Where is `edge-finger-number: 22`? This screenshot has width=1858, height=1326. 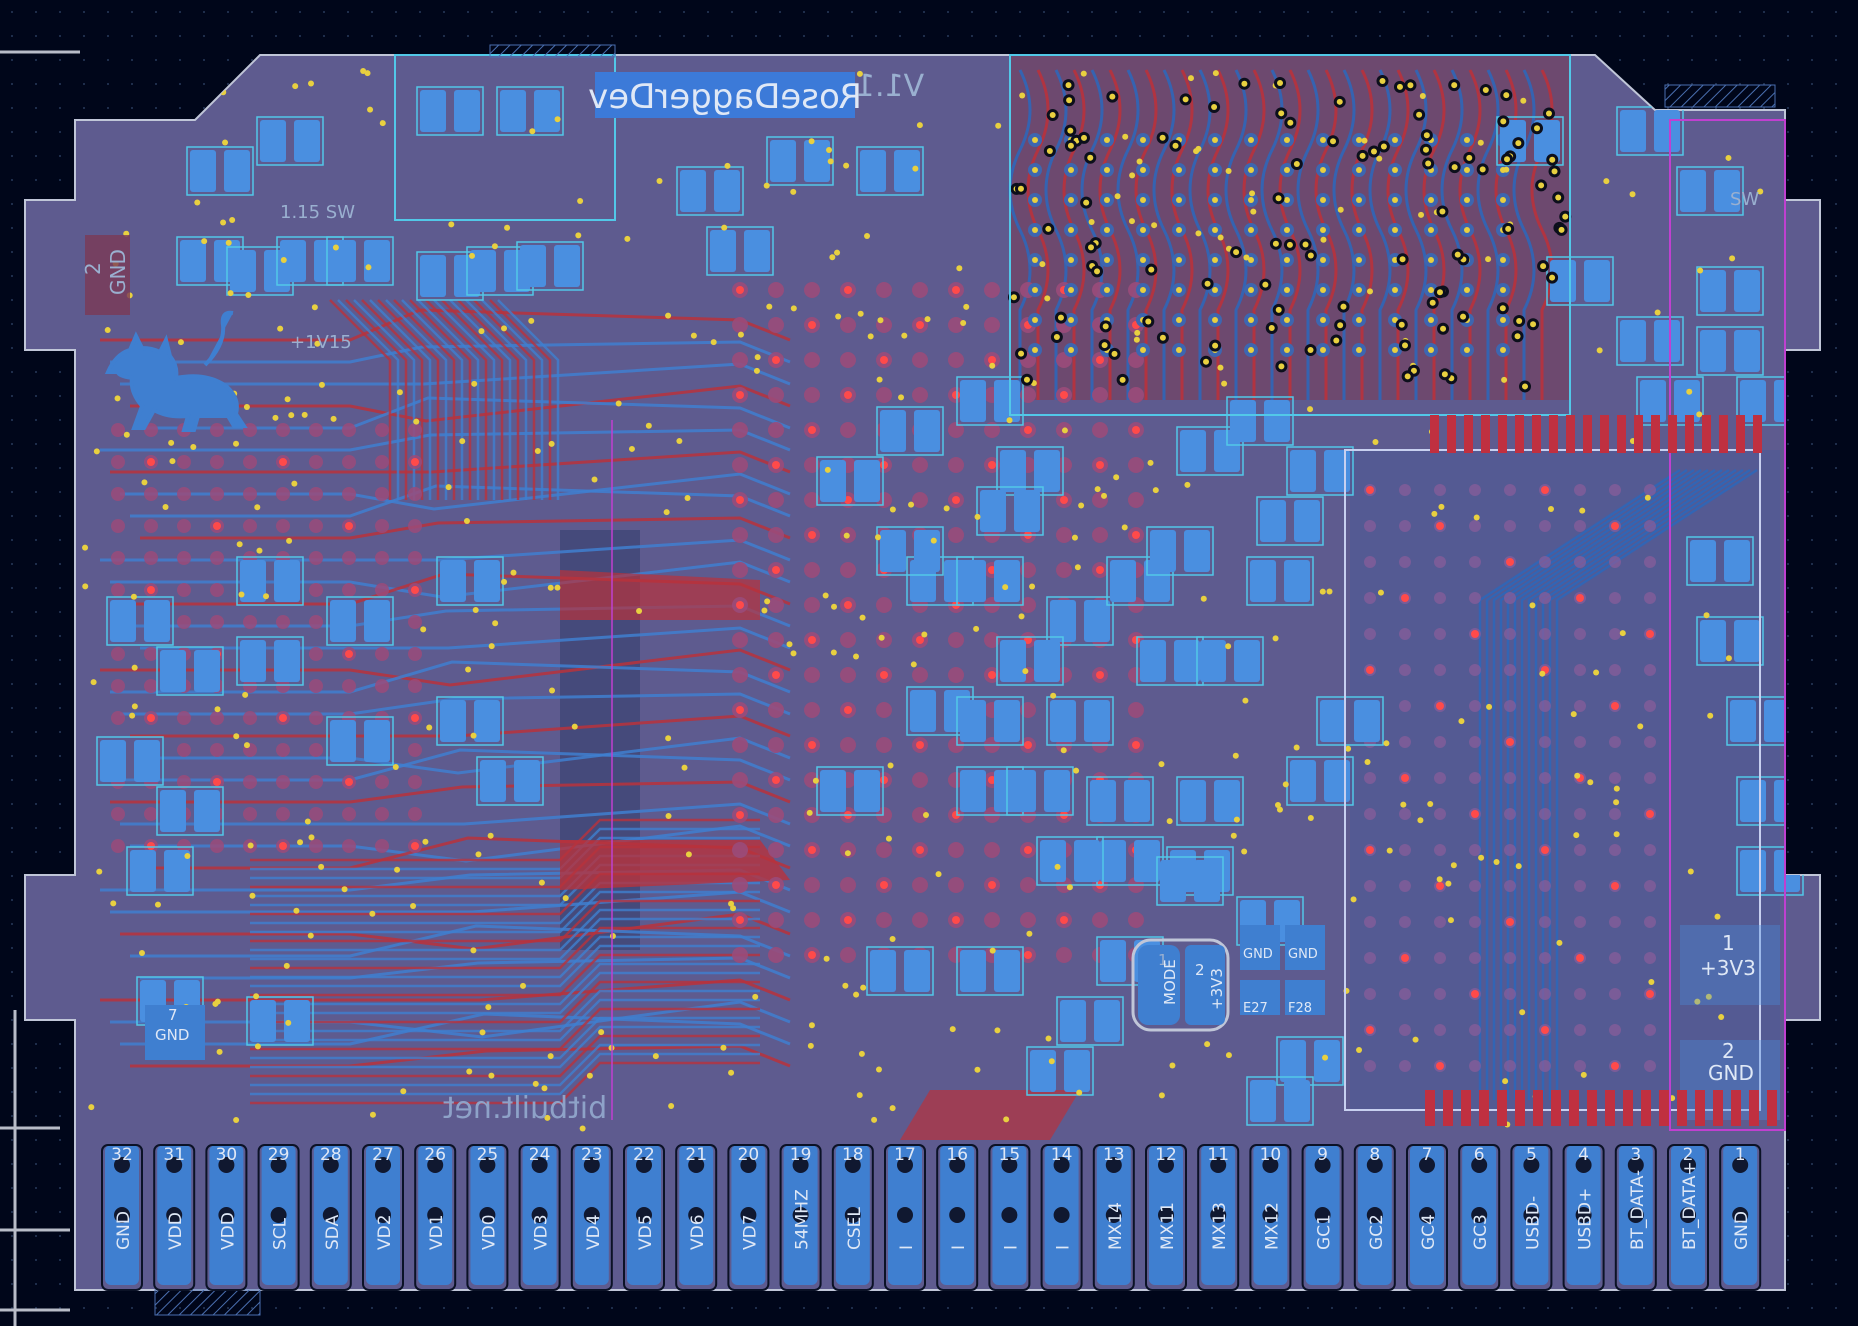
edge-finger-number: 22 is located at coordinates (644, 1155).